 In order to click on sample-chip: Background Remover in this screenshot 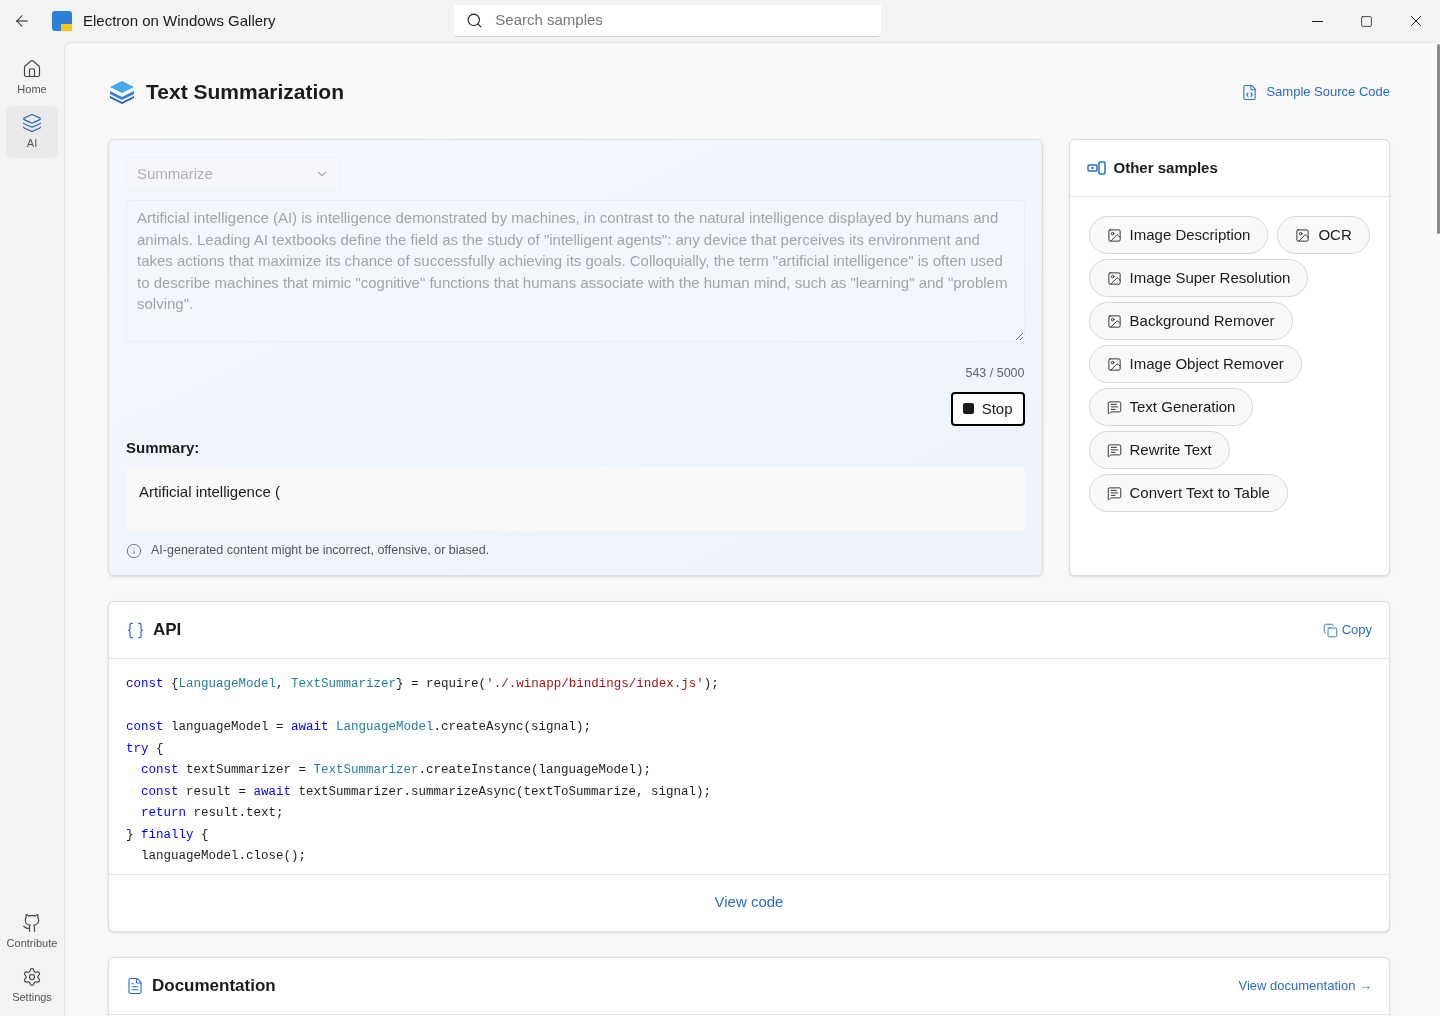, I will do `click(1190, 321)`.